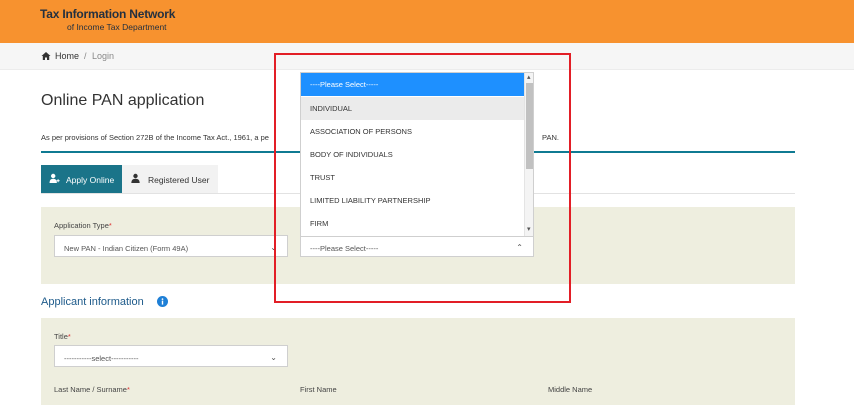 This screenshot has width=854, height=405. I want to click on breadcrumb-home-link: Home, so click(67, 56).